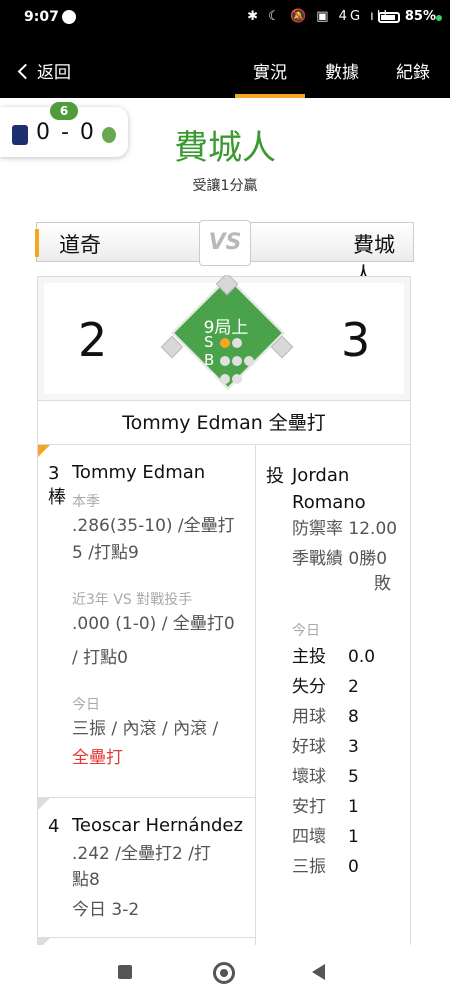 This screenshot has height=1000, width=450. I want to click on batting-order: 3棒, so click(57, 485).